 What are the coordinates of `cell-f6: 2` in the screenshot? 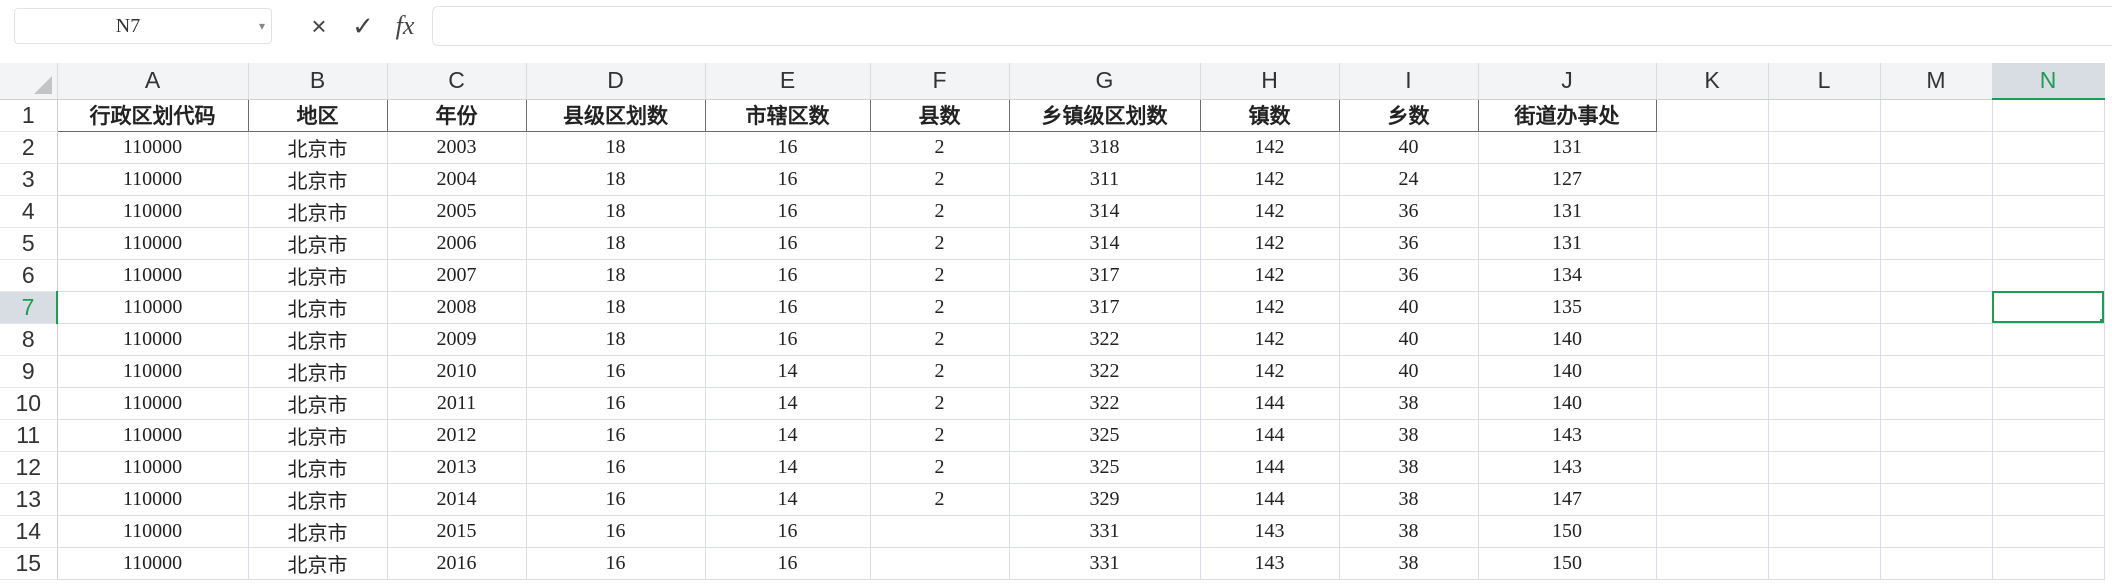 It's located at (940, 275).